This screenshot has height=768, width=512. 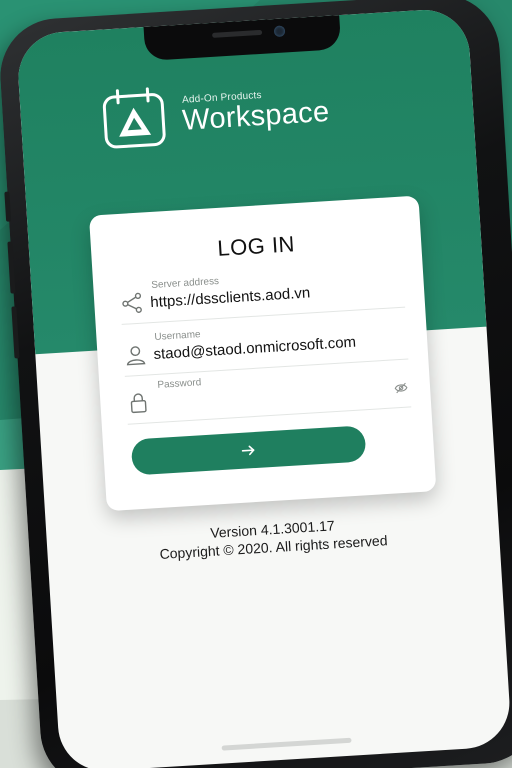 I want to click on lock-icon, so click(x=138, y=403).